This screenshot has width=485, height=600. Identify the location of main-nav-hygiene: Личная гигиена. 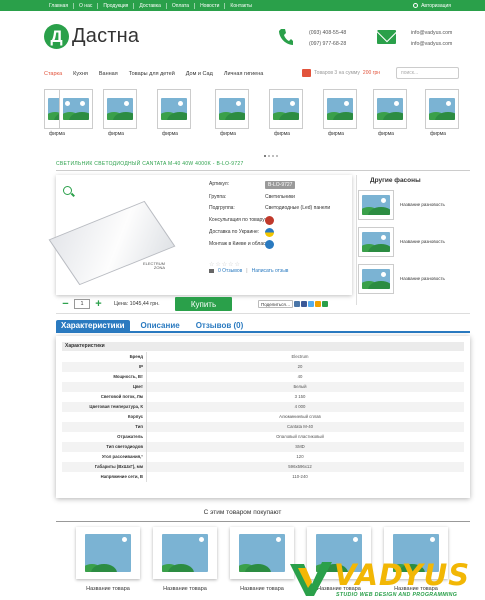
(243, 74).